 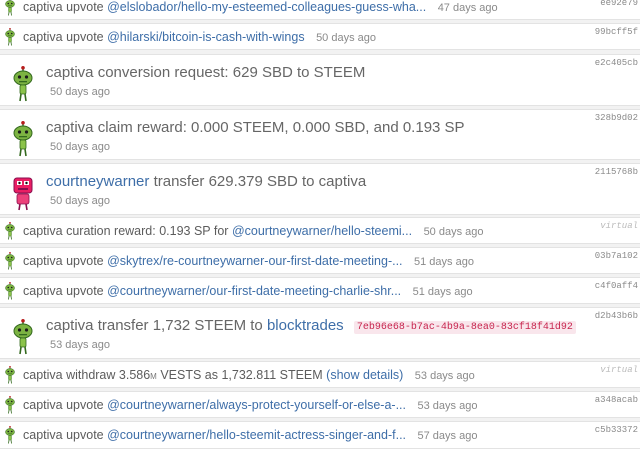 What do you see at coordinates (154, 325) in the screenshot?
I see `operation-text: captiva transfer 1,732 STEEM to` at bounding box center [154, 325].